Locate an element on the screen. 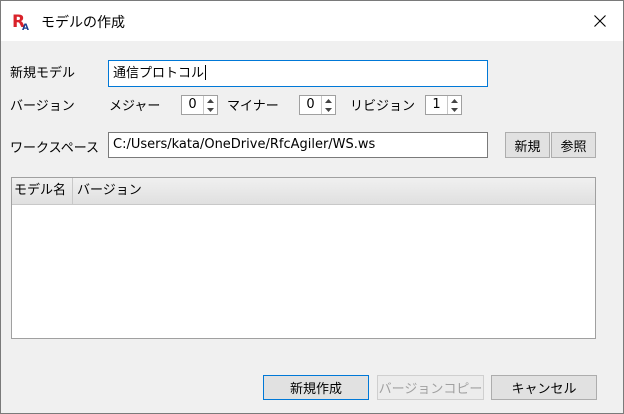 The height and width of the screenshot is (414, 624). window-title: モデルの作成 is located at coordinates (83, 23).